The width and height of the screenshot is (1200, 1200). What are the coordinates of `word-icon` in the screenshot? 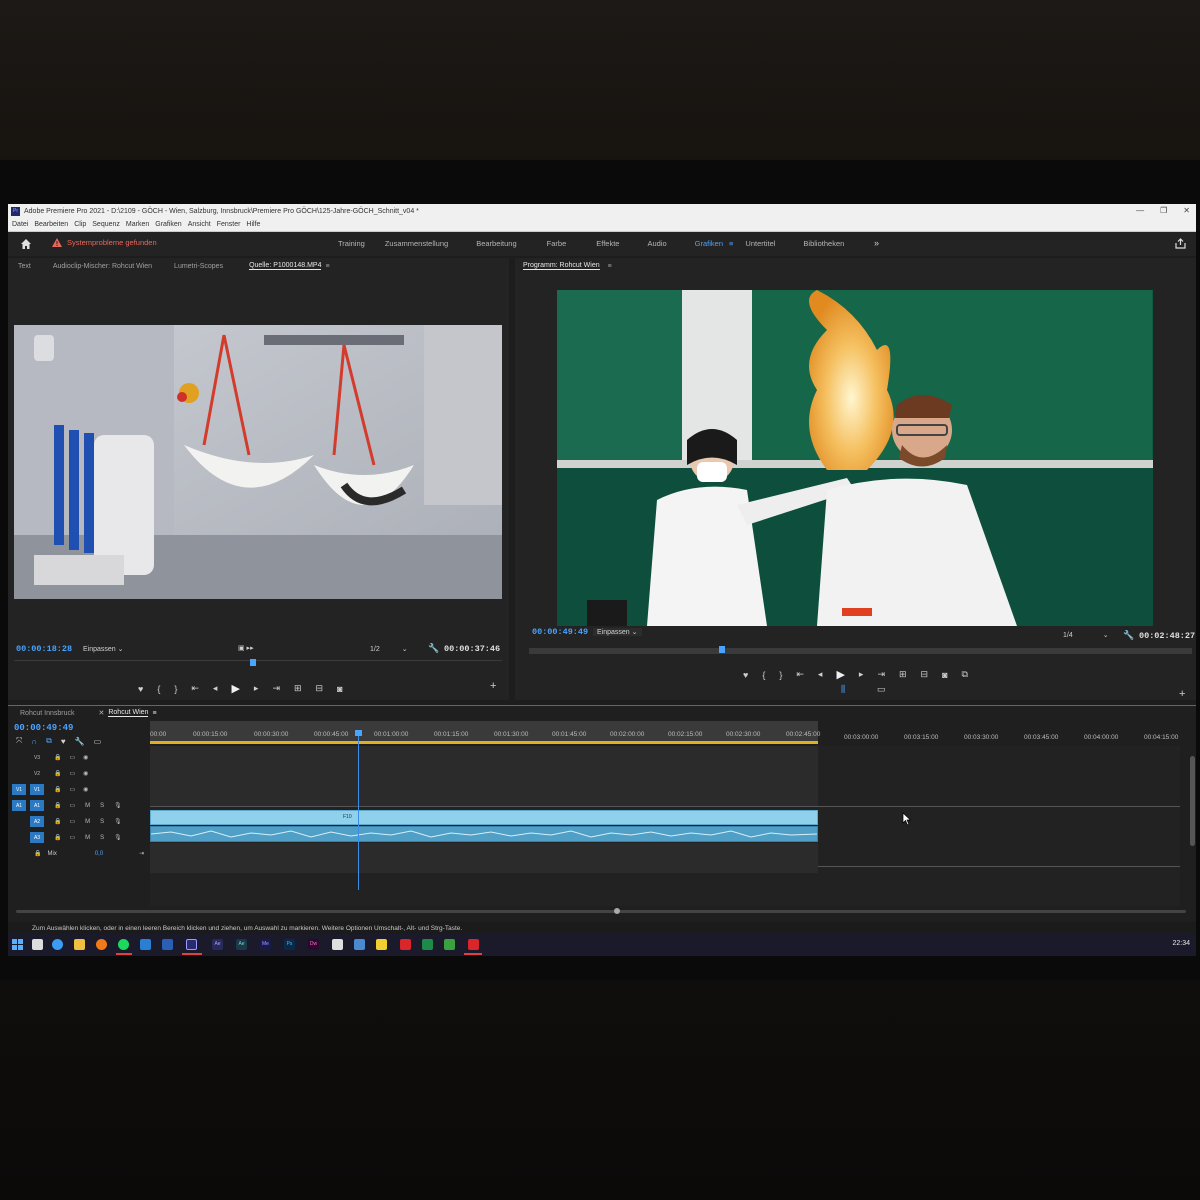 It's located at (167, 944).